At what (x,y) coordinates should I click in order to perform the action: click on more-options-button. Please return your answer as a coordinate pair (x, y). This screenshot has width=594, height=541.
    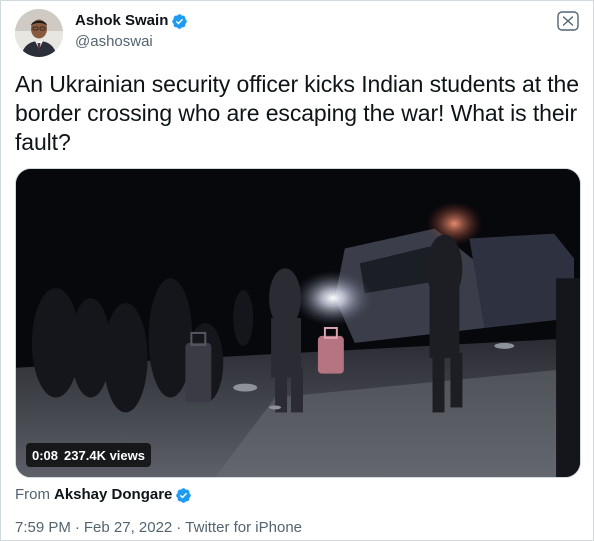
    Looking at the image, I should click on (568, 21).